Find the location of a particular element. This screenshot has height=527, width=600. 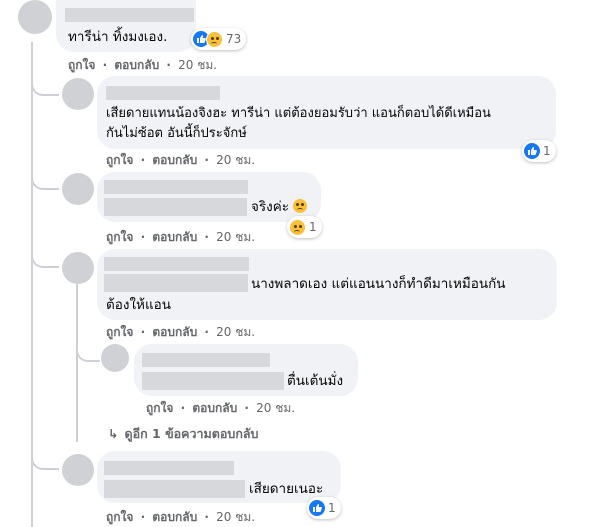

reaction-badge: 73 is located at coordinates (219, 39).